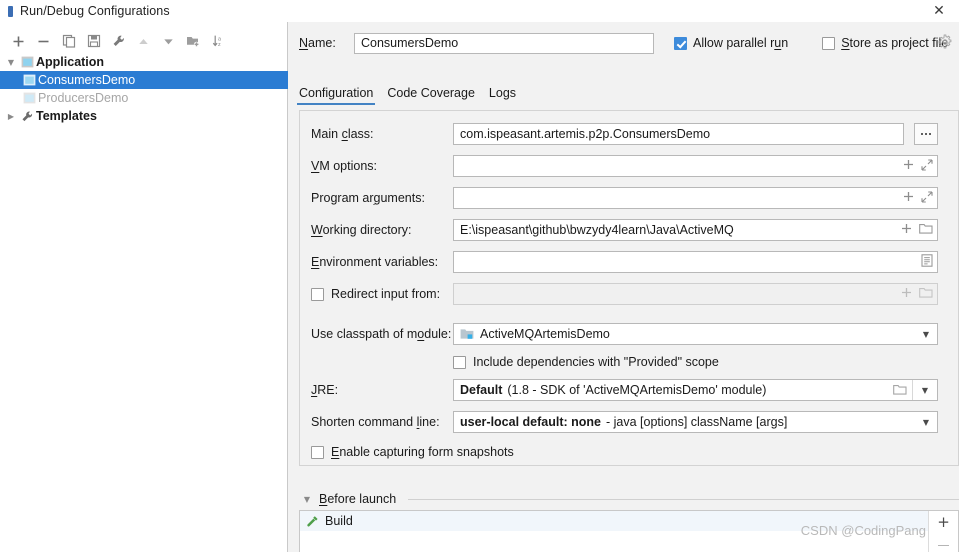  I want to click on watermark: CSDN @CodingPang, so click(863, 530).